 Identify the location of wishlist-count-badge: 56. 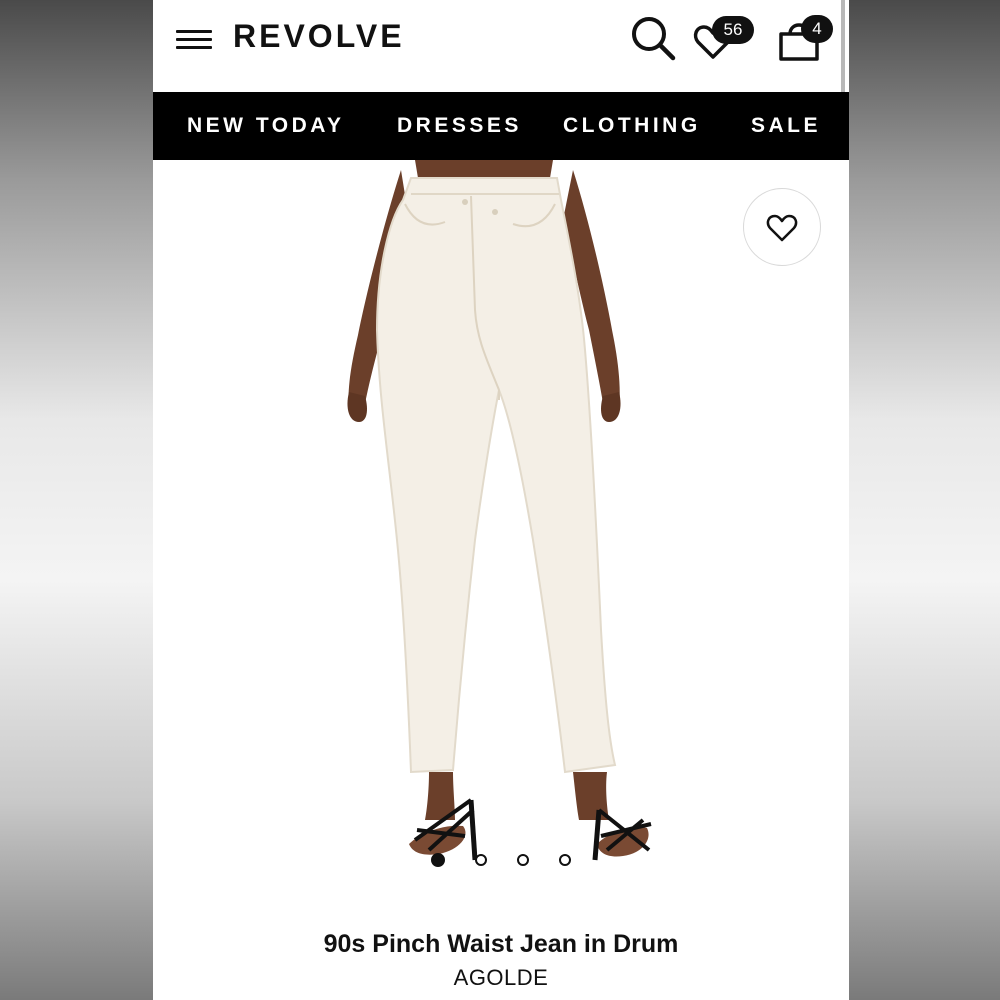
(733, 30).